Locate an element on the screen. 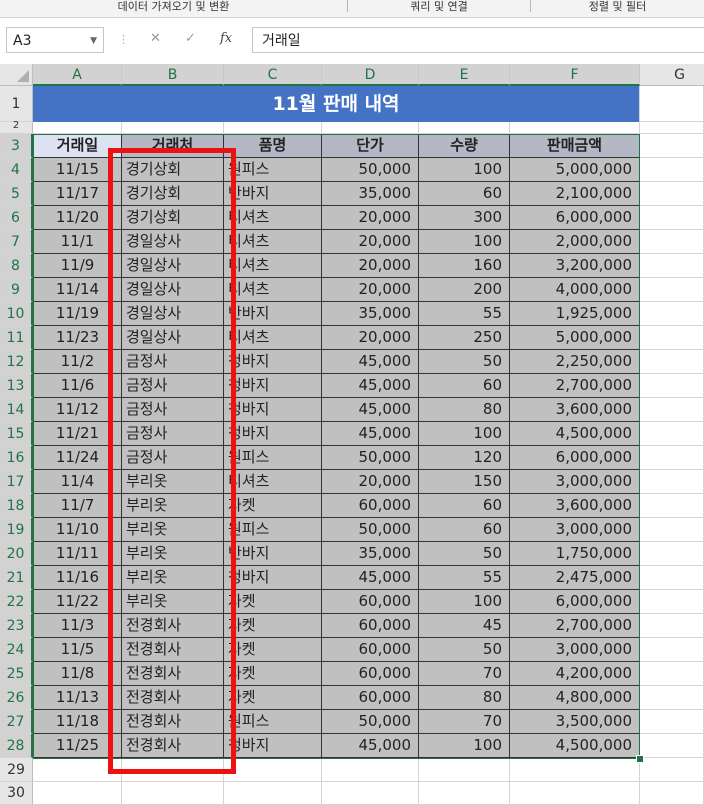 This screenshot has width=704, height=805. header-cell-6: 판매금액 is located at coordinates (575, 146).